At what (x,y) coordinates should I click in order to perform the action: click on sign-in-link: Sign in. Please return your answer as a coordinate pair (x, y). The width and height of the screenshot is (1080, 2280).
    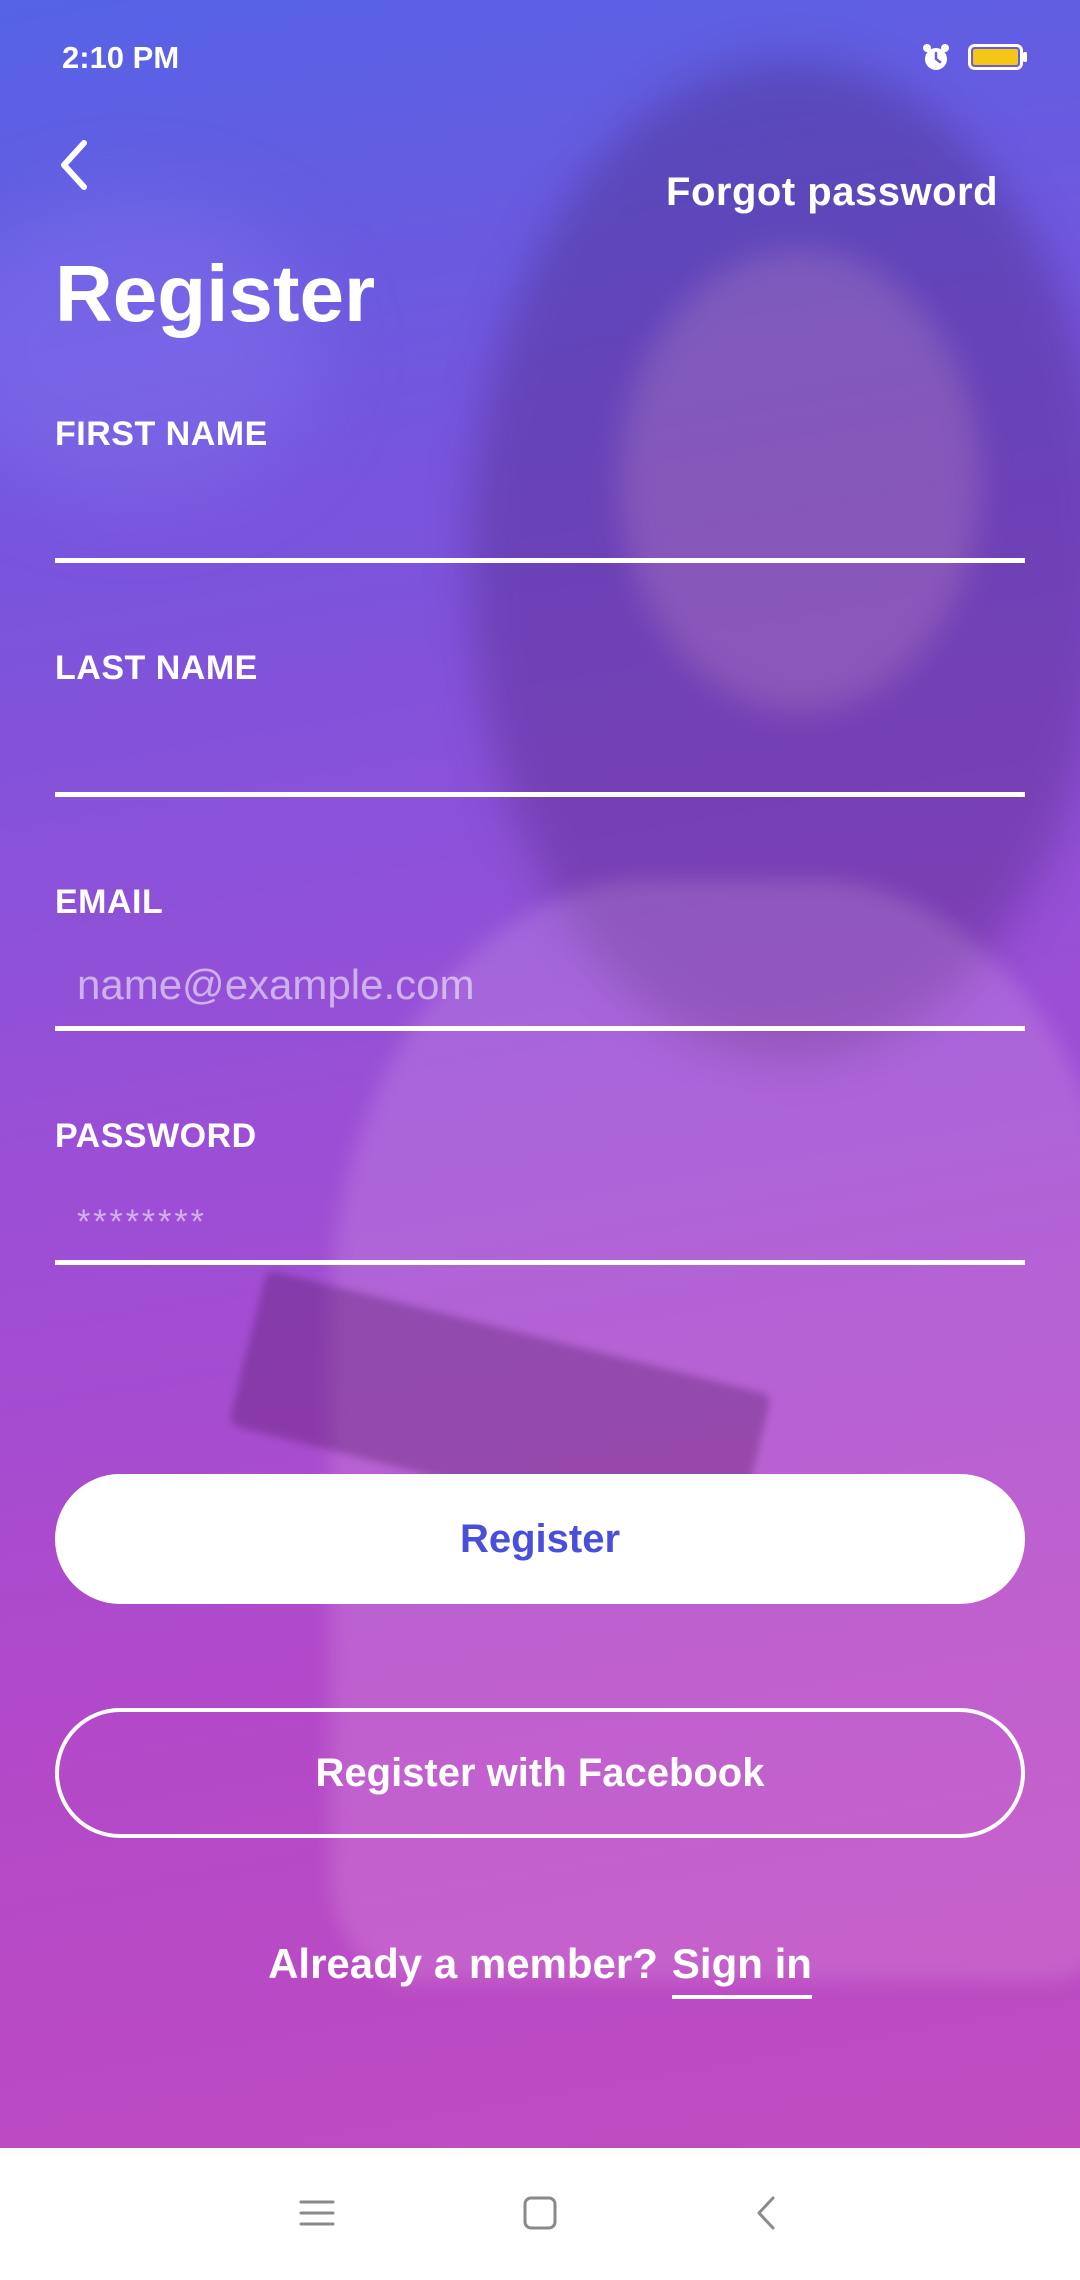
    Looking at the image, I should click on (741, 1969).